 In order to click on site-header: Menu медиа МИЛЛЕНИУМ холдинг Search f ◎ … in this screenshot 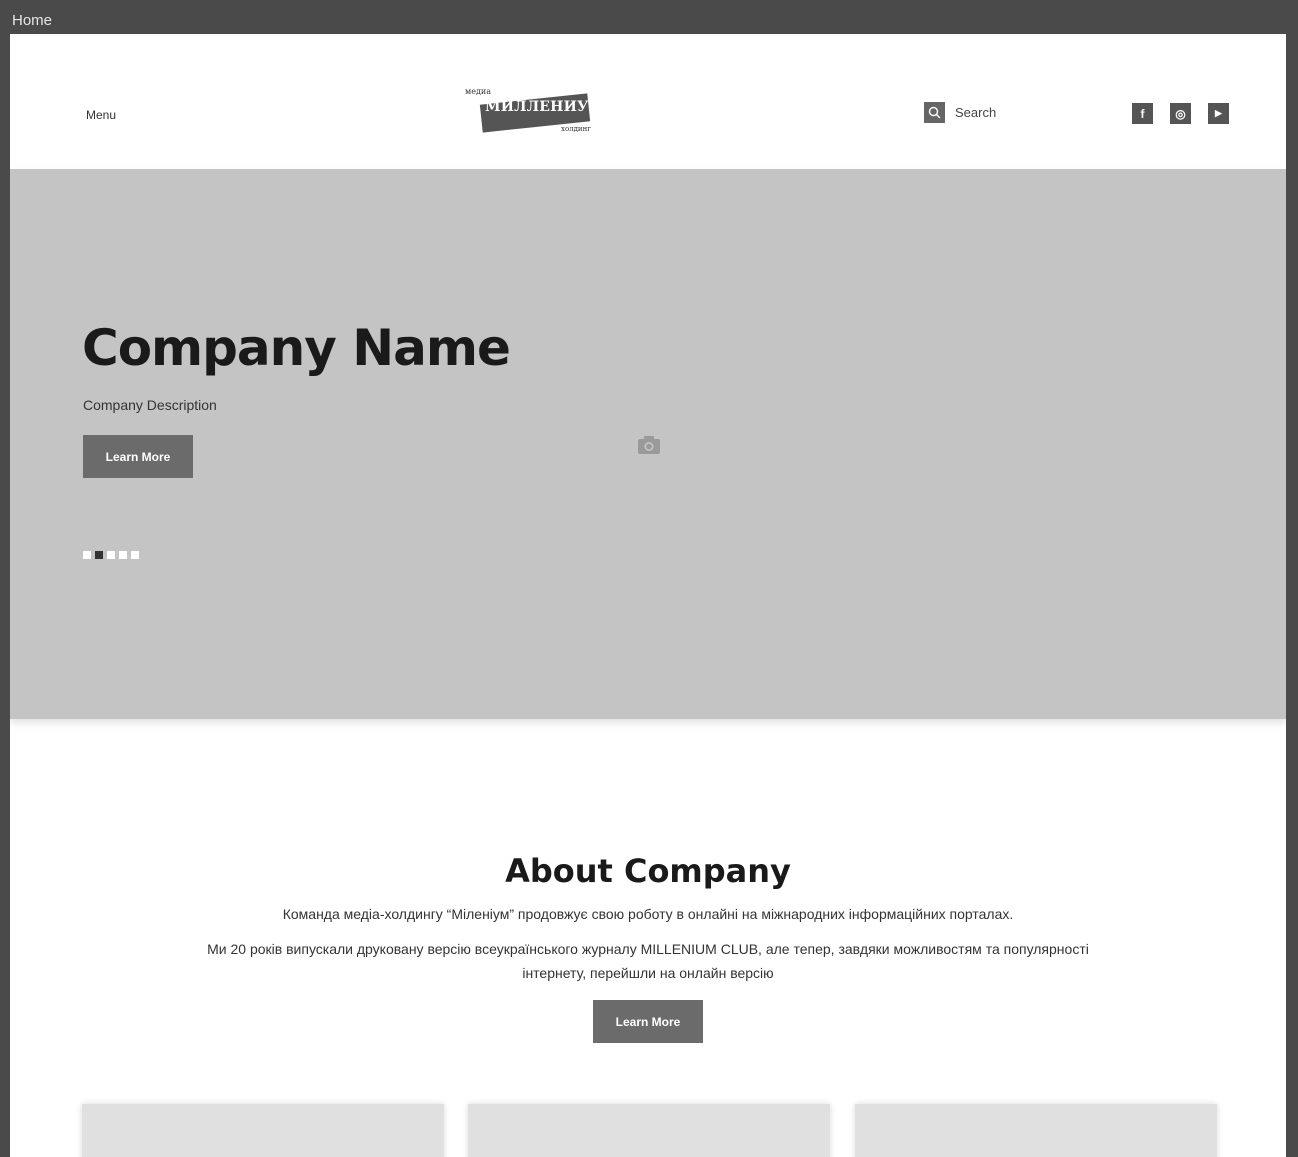, I will do `click(648, 115)`.